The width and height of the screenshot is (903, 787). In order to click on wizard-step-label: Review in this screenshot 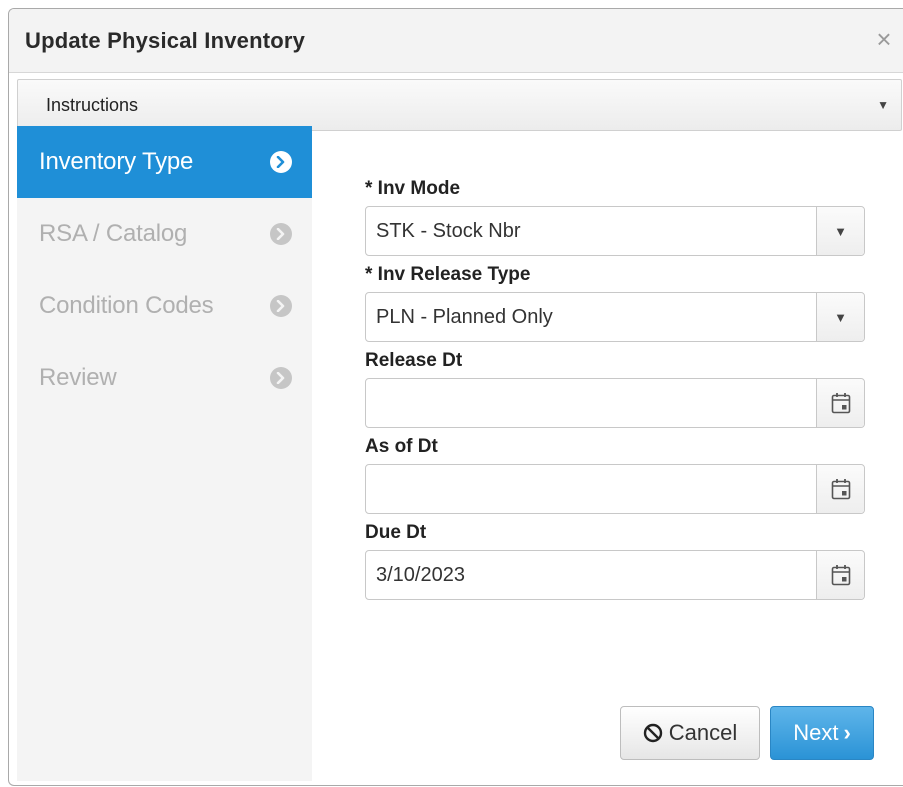, I will do `click(78, 377)`.